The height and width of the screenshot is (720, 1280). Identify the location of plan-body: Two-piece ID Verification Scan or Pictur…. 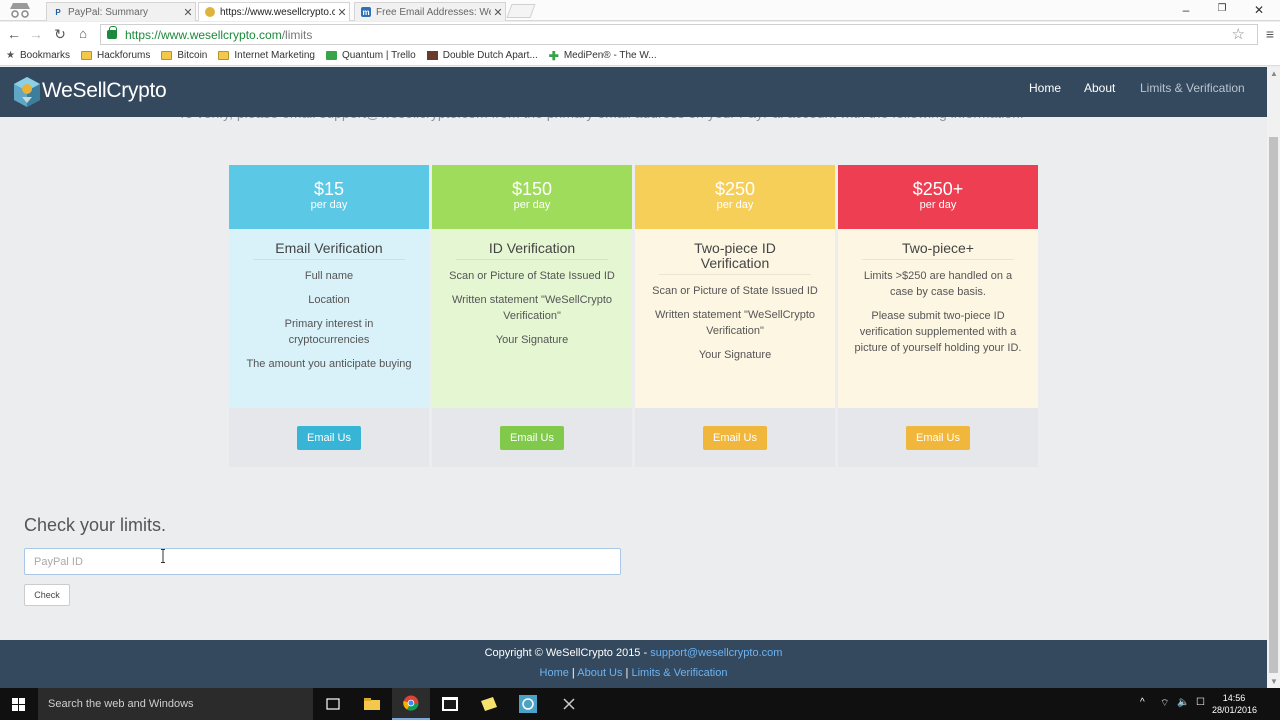
(735, 318).